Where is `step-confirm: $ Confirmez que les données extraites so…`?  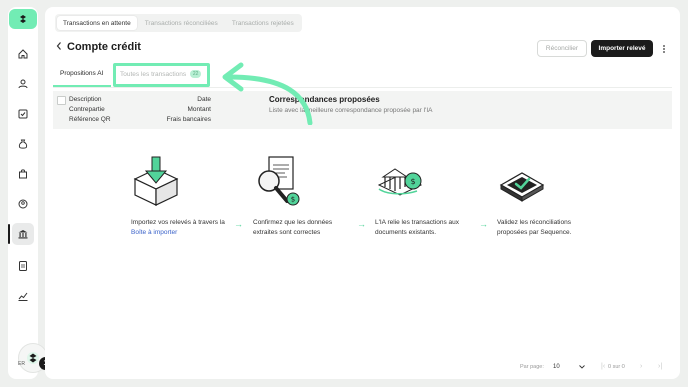
step-confirm: $ Confirmez que les données extraites so… is located at coordinates (303, 196).